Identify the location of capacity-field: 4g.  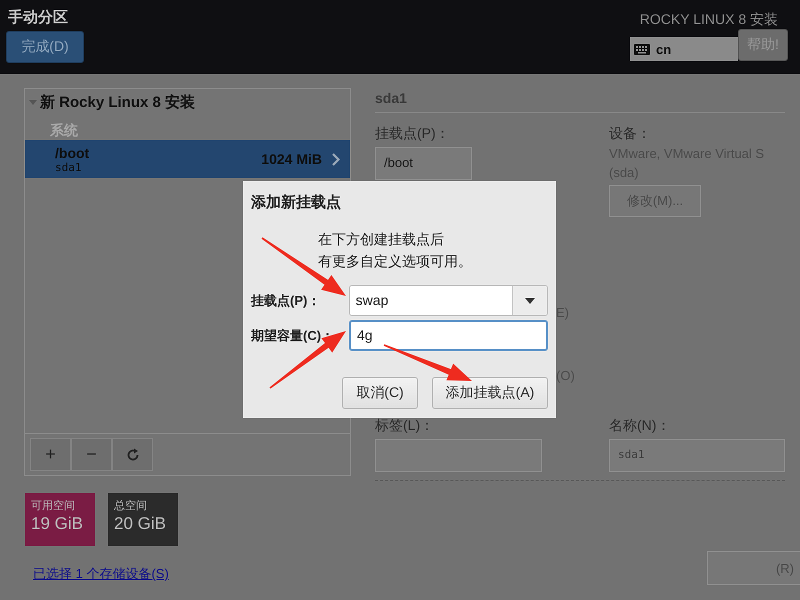
(448, 335).